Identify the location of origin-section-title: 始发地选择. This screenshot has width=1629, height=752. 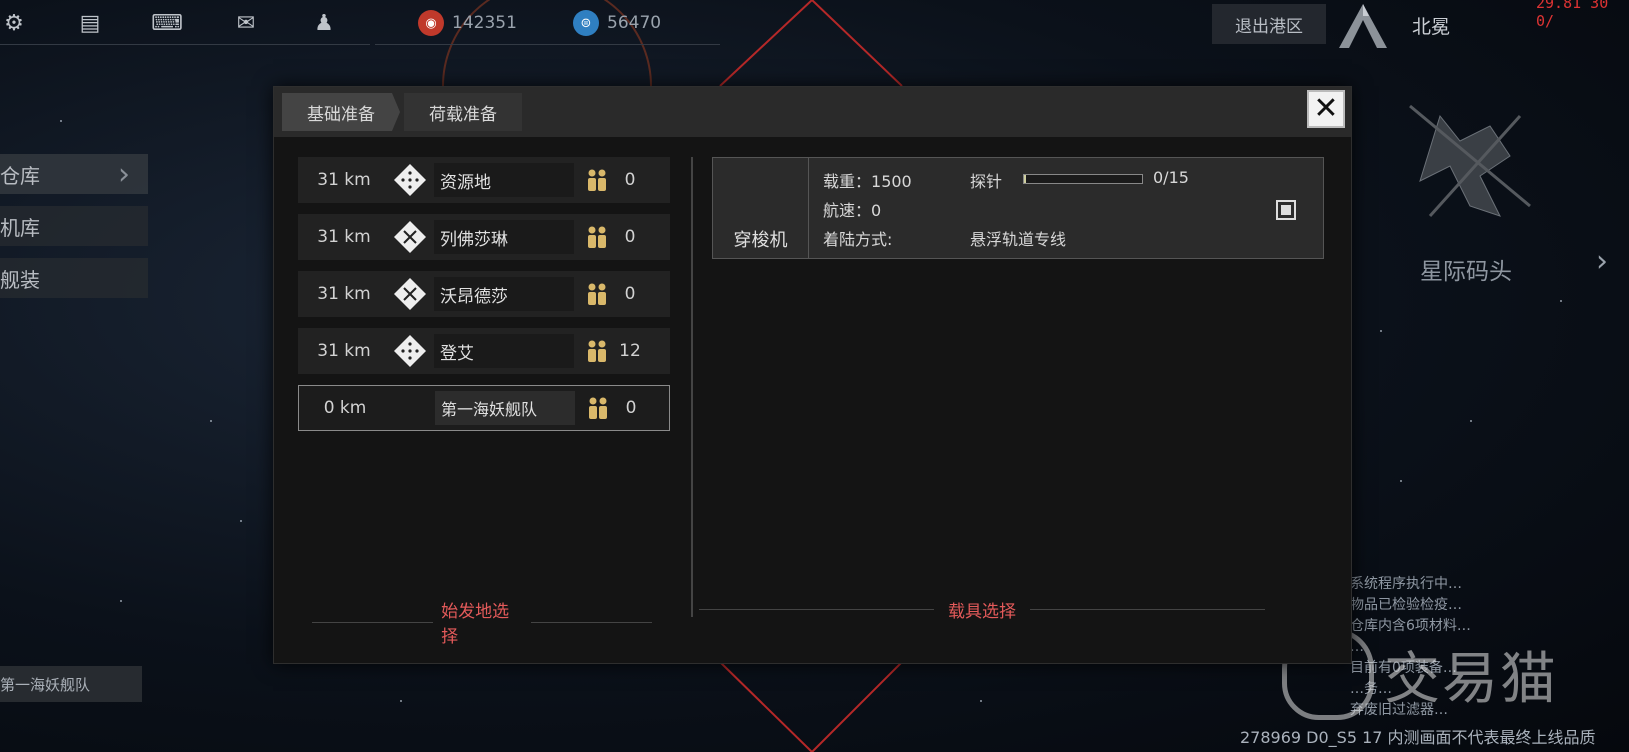
(482, 622).